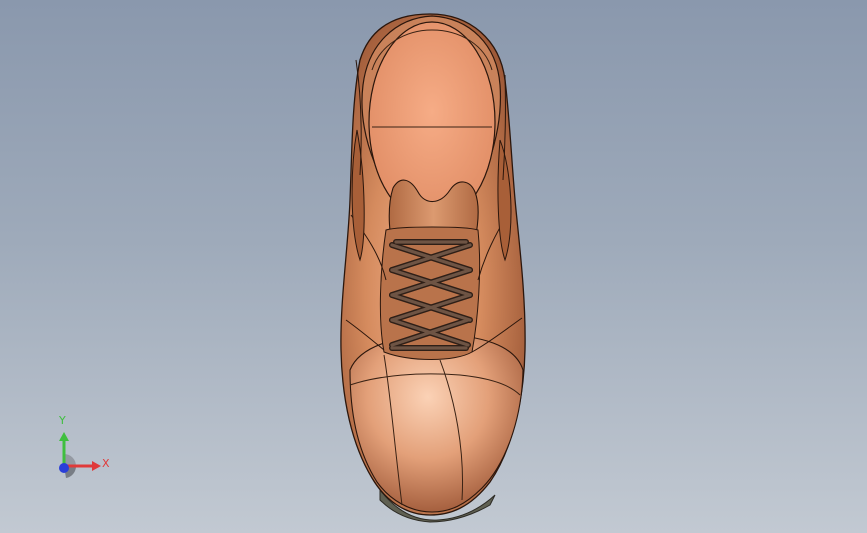 The width and height of the screenshot is (867, 533). Describe the element at coordinates (432, 122) in the screenshot. I see `insole` at that location.